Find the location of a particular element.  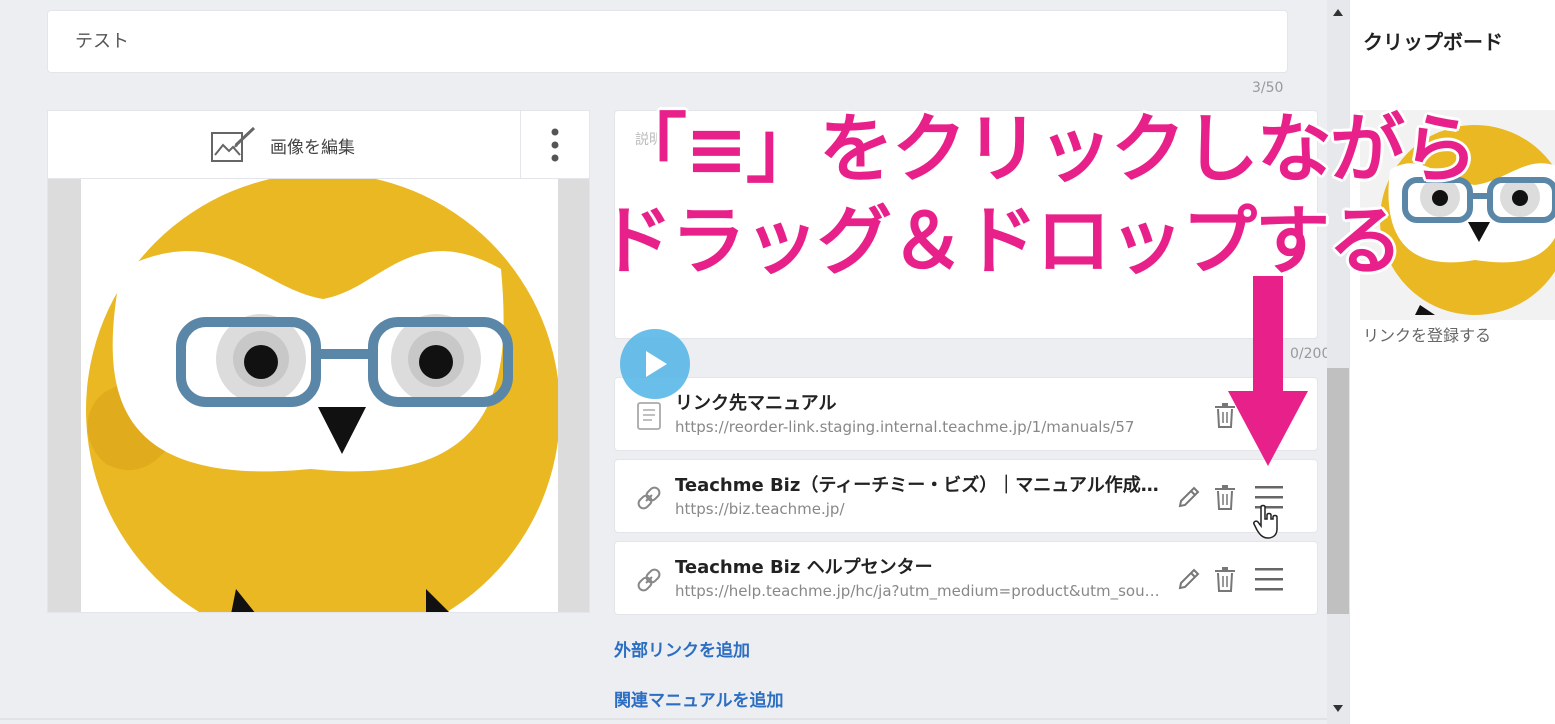

scroll-down-button is located at coordinates (1338, 708).